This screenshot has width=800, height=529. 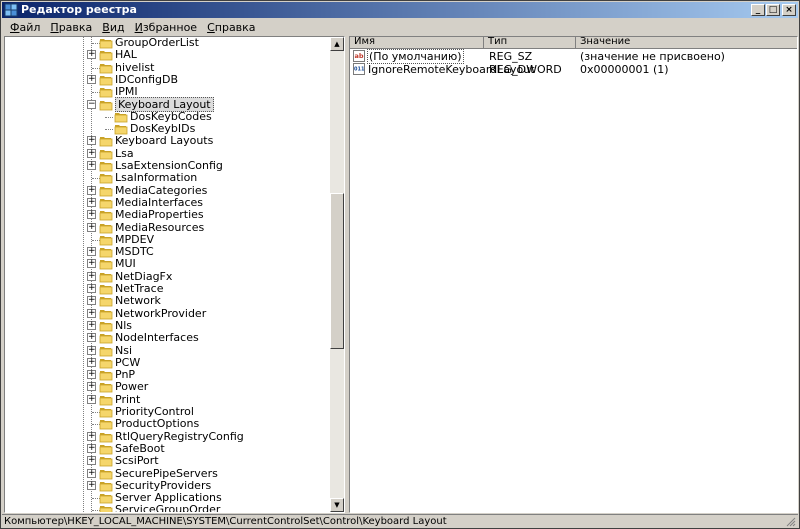 What do you see at coordinates (109, 117) in the screenshot?
I see `tree-connector-line` at bounding box center [109, 117].